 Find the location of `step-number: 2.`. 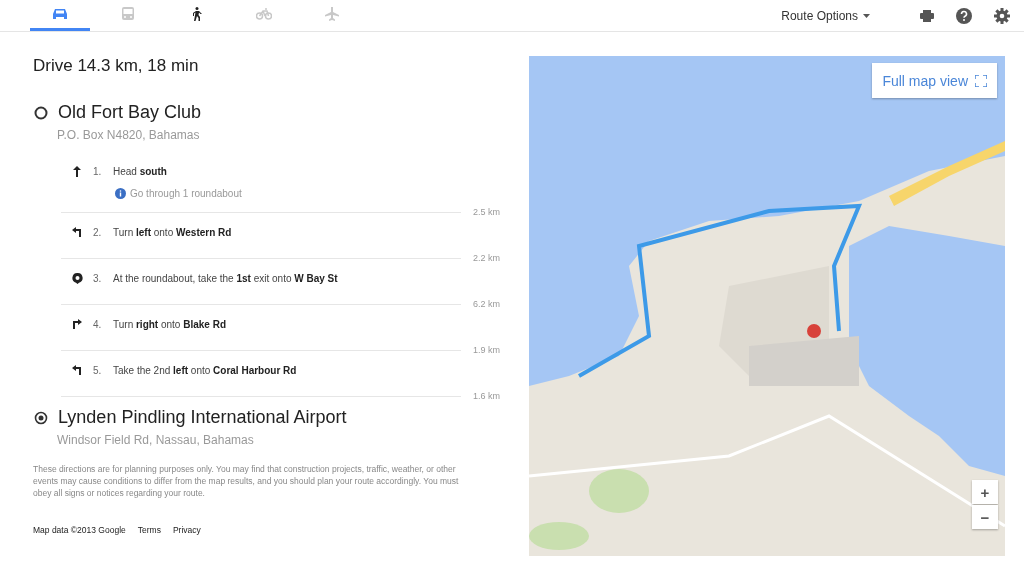

step-number: 2. is located at coordinates (98, 232).